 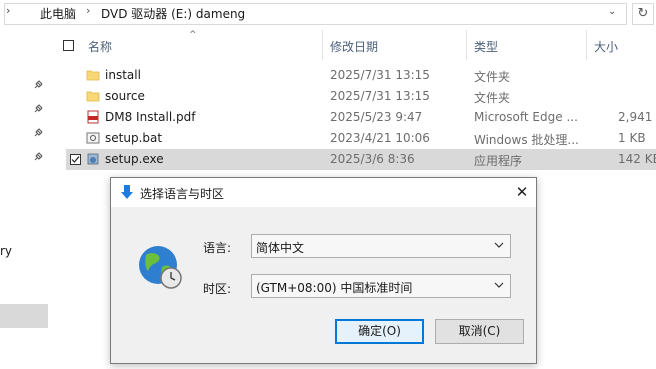 What do you see at coordinates (182, 194) in the screenshot?
I see `dialog-title: 选择语言与时区` at bounding box center [182, 194].